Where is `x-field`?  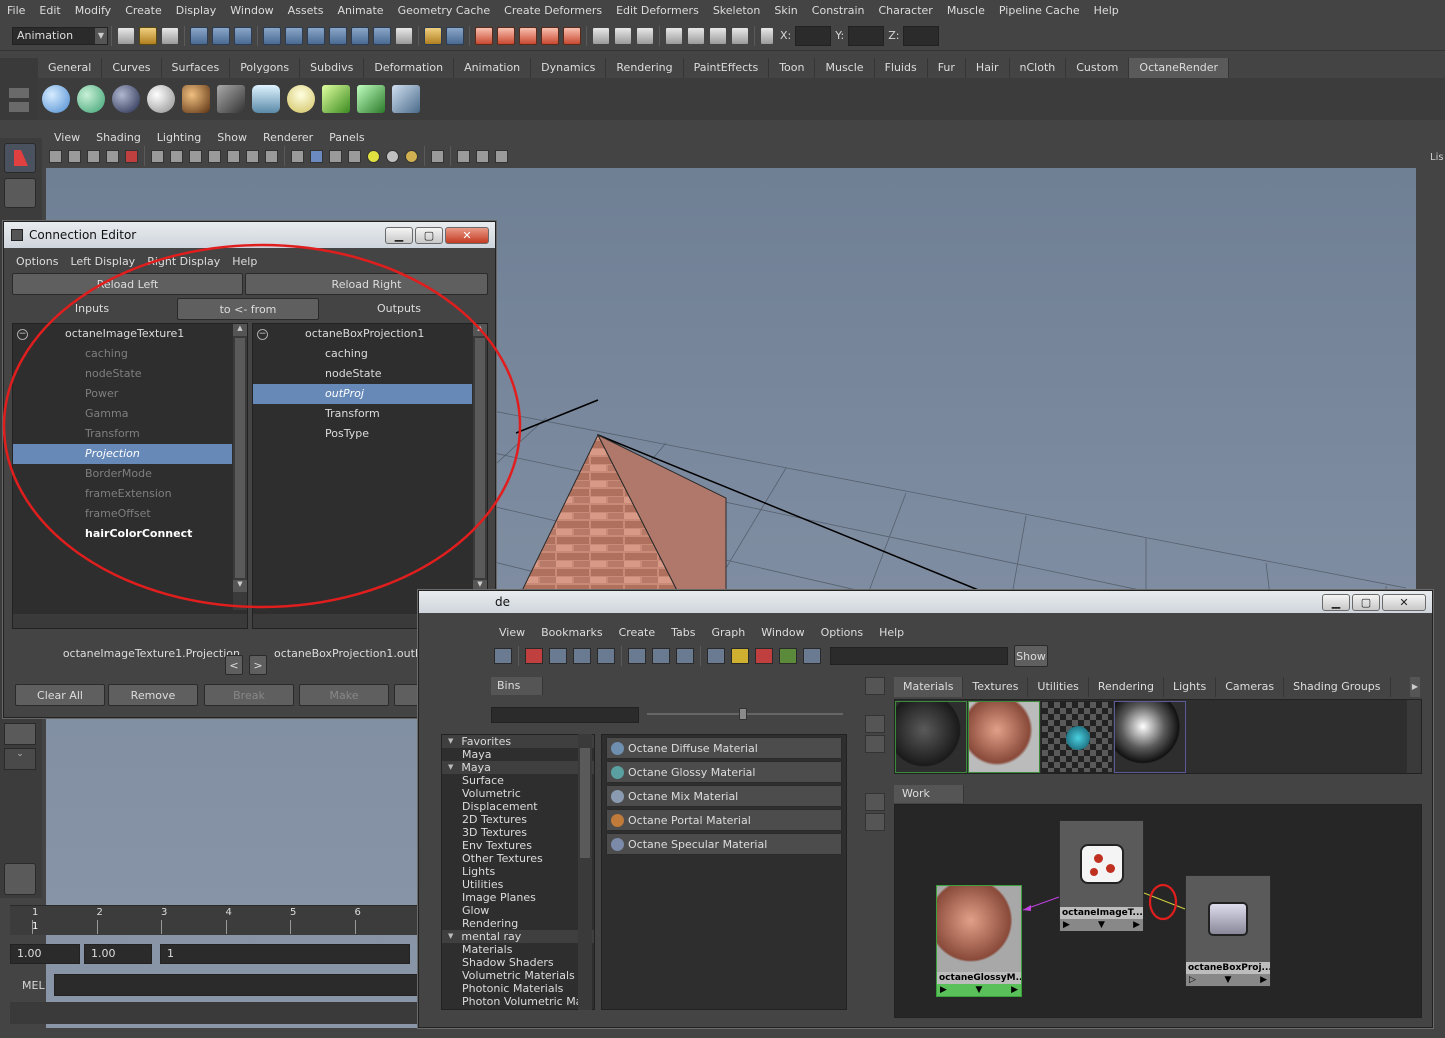 x-field is located at coordinates (813, 35).